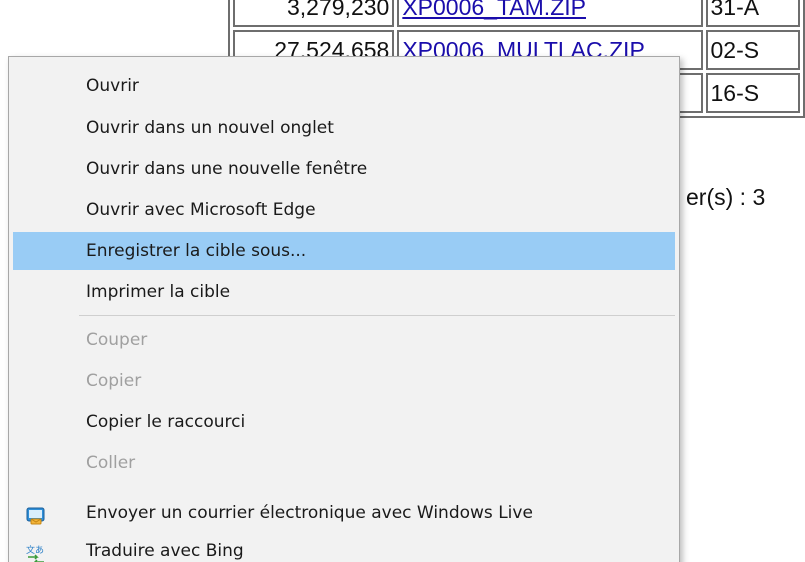 This screenshot has height=562, width=805. Describe the element at coordinates (752, 13) in the screenshot. I see `file-date-cell: 31-A` at that location.